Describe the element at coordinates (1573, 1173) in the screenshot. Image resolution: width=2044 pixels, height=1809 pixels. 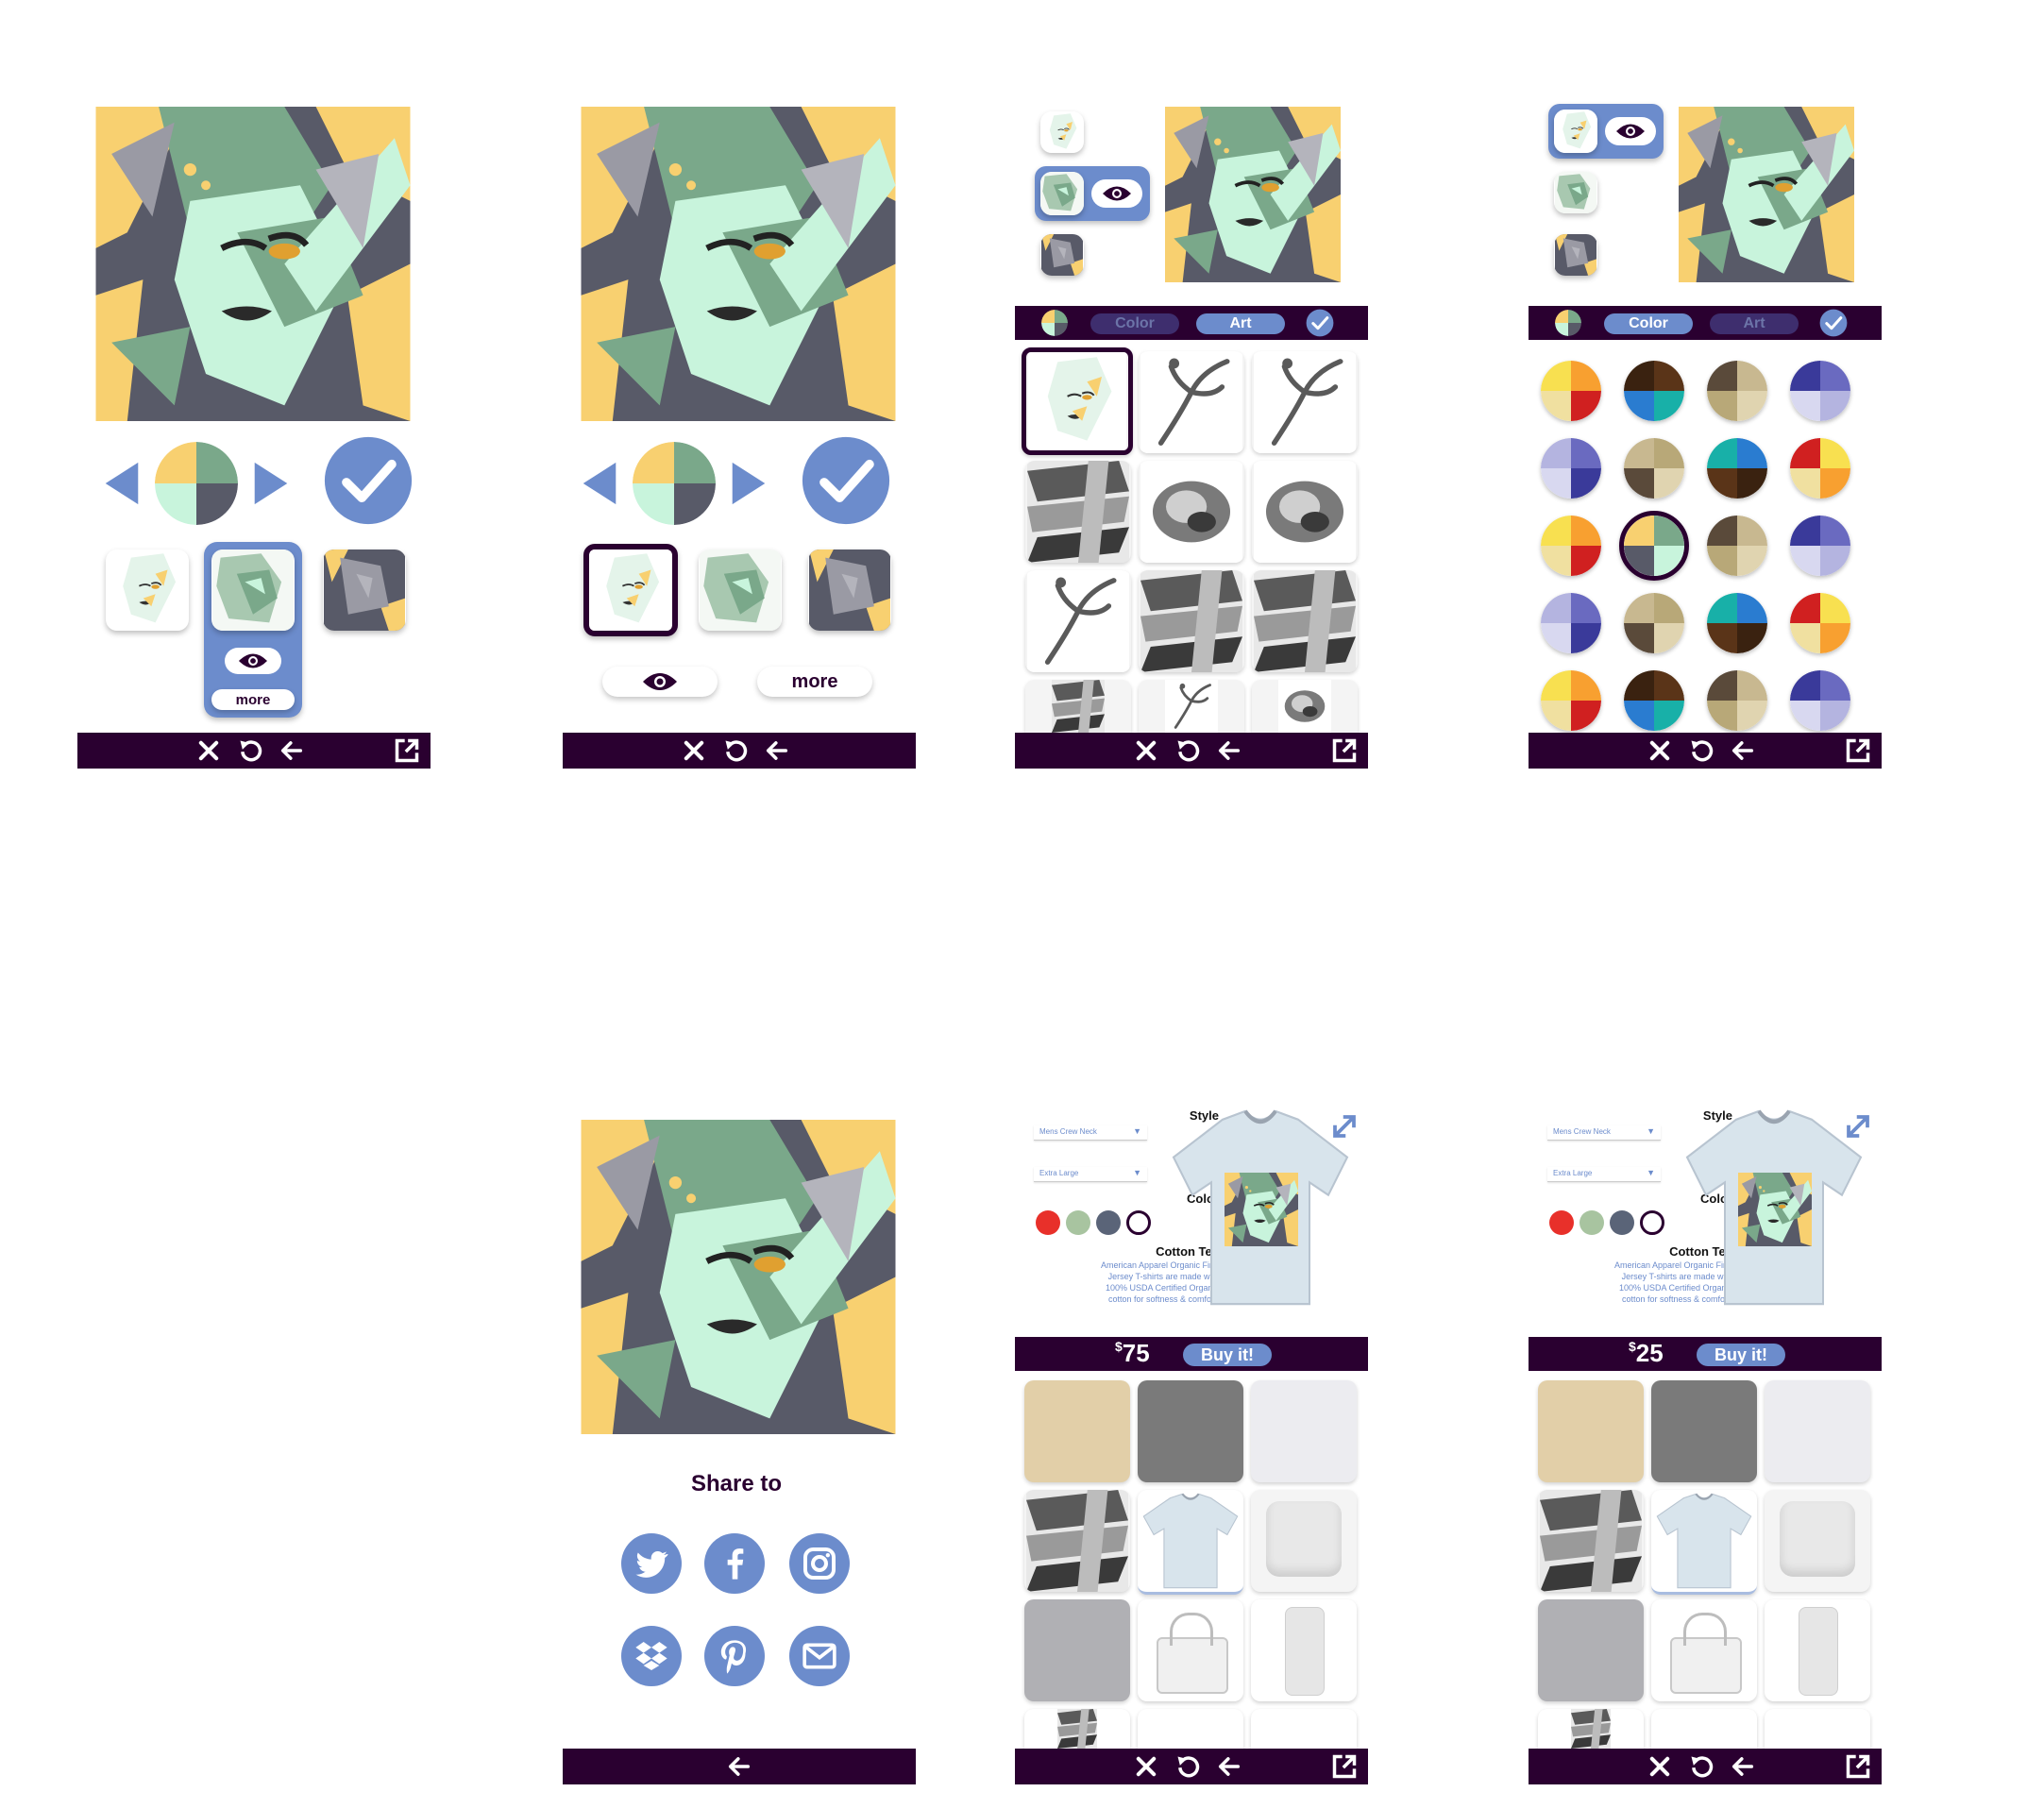
I see `size-select-value: Extra Large` at that location.